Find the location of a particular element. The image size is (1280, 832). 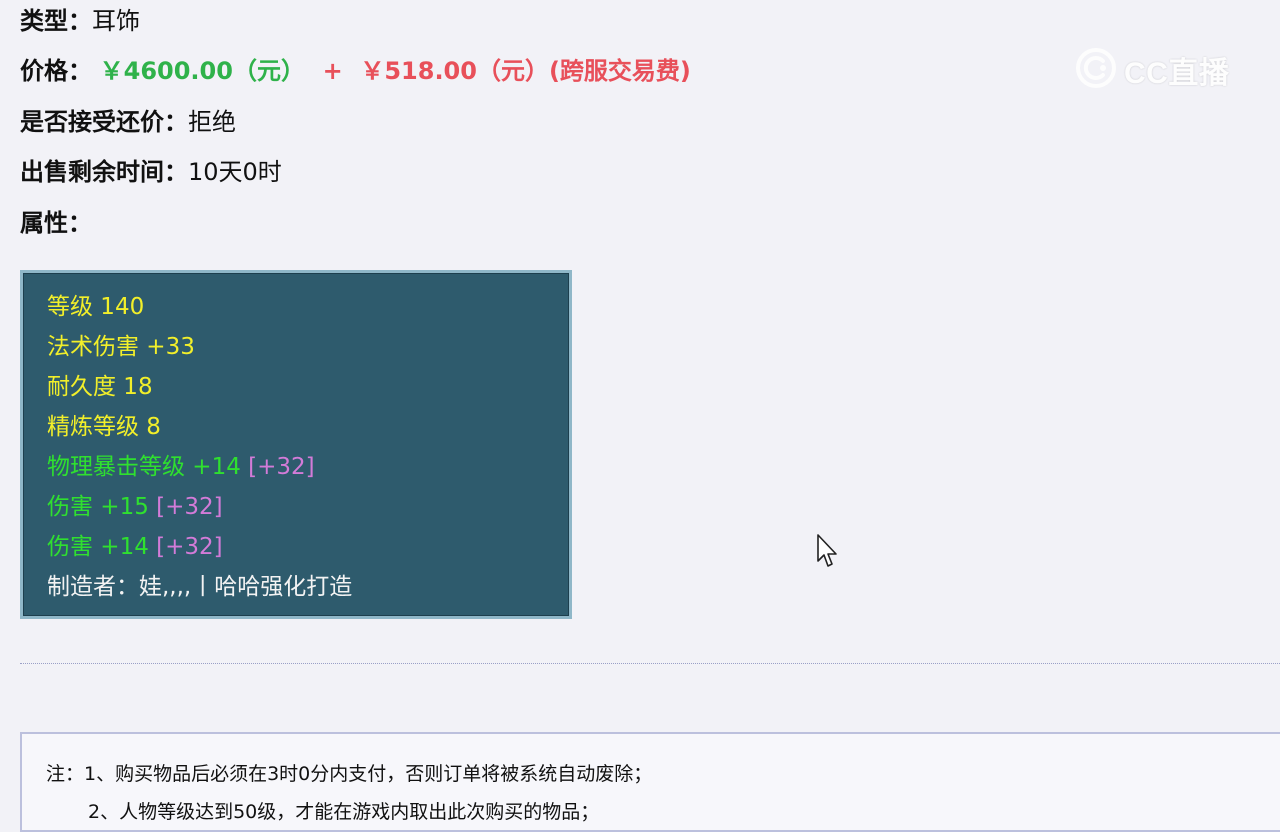

attr-crit-level-text: 物理暴击等级 +14 is located at coordinates (144, 467).